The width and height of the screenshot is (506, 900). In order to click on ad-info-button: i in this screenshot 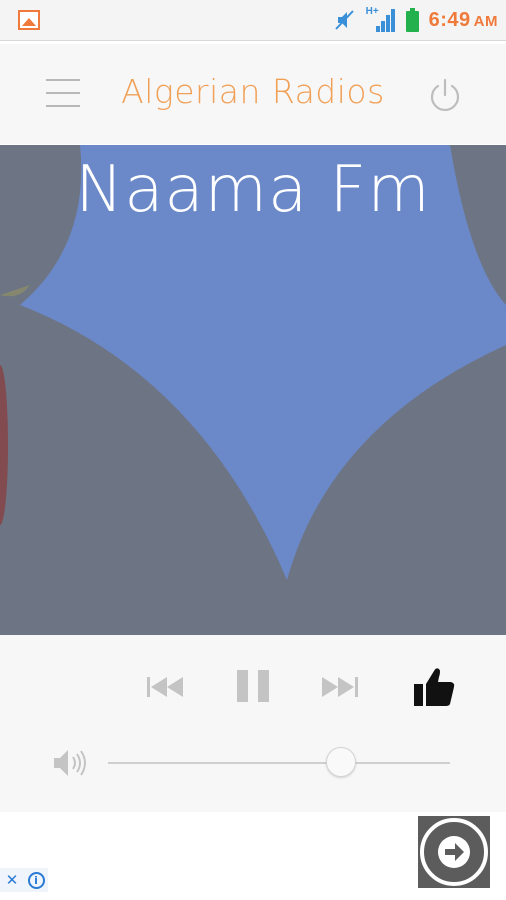, I will do `click(36, 880)`.